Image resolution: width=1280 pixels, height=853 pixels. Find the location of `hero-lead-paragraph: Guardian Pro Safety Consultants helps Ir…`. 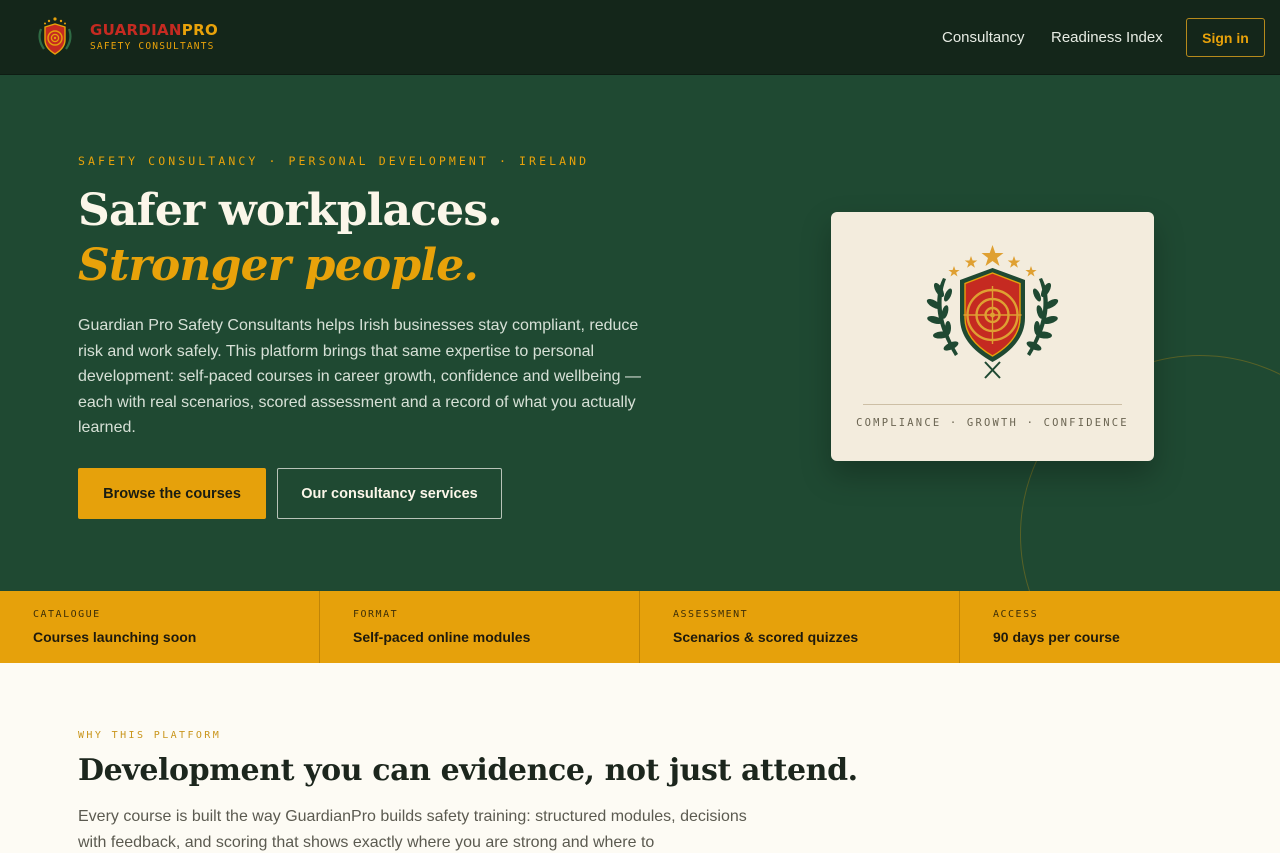

hero-lead-paragraph: Guardian Pro Safety Consultants helps Ir… is located at coordinates (359, 377).